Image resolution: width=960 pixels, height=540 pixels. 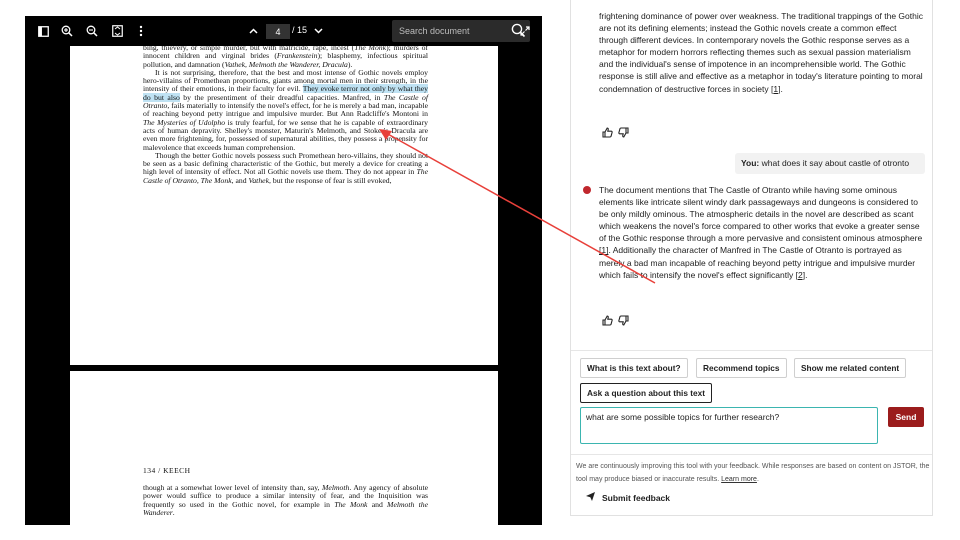 What do you see at coordinates (318, 31) in the screenshot?
I see `next-page-icon` at bounding box center [318, 31].